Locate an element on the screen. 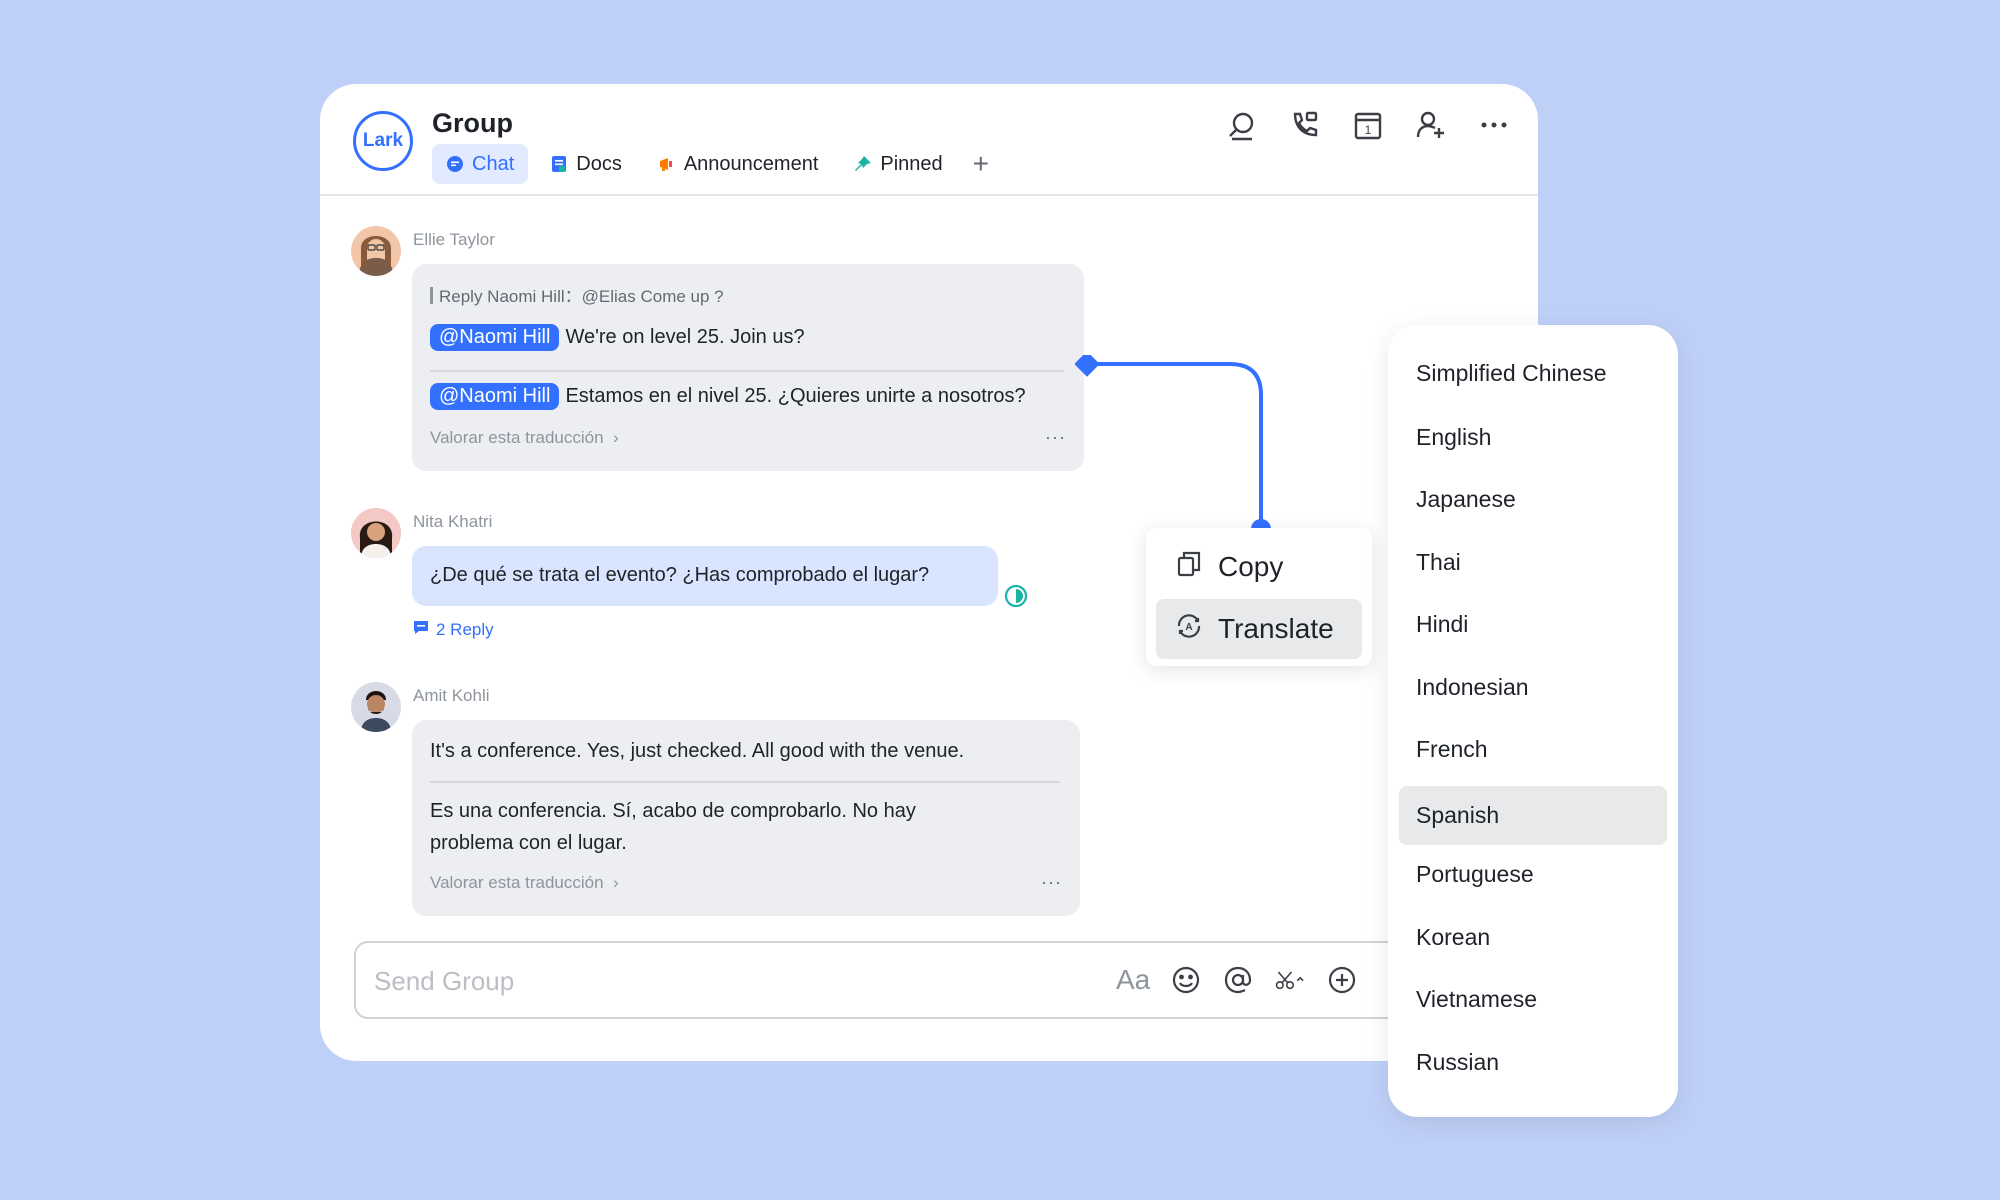 This screenshot has width=2000, height=1200. connector-line is located at coordinates (1173, 447).